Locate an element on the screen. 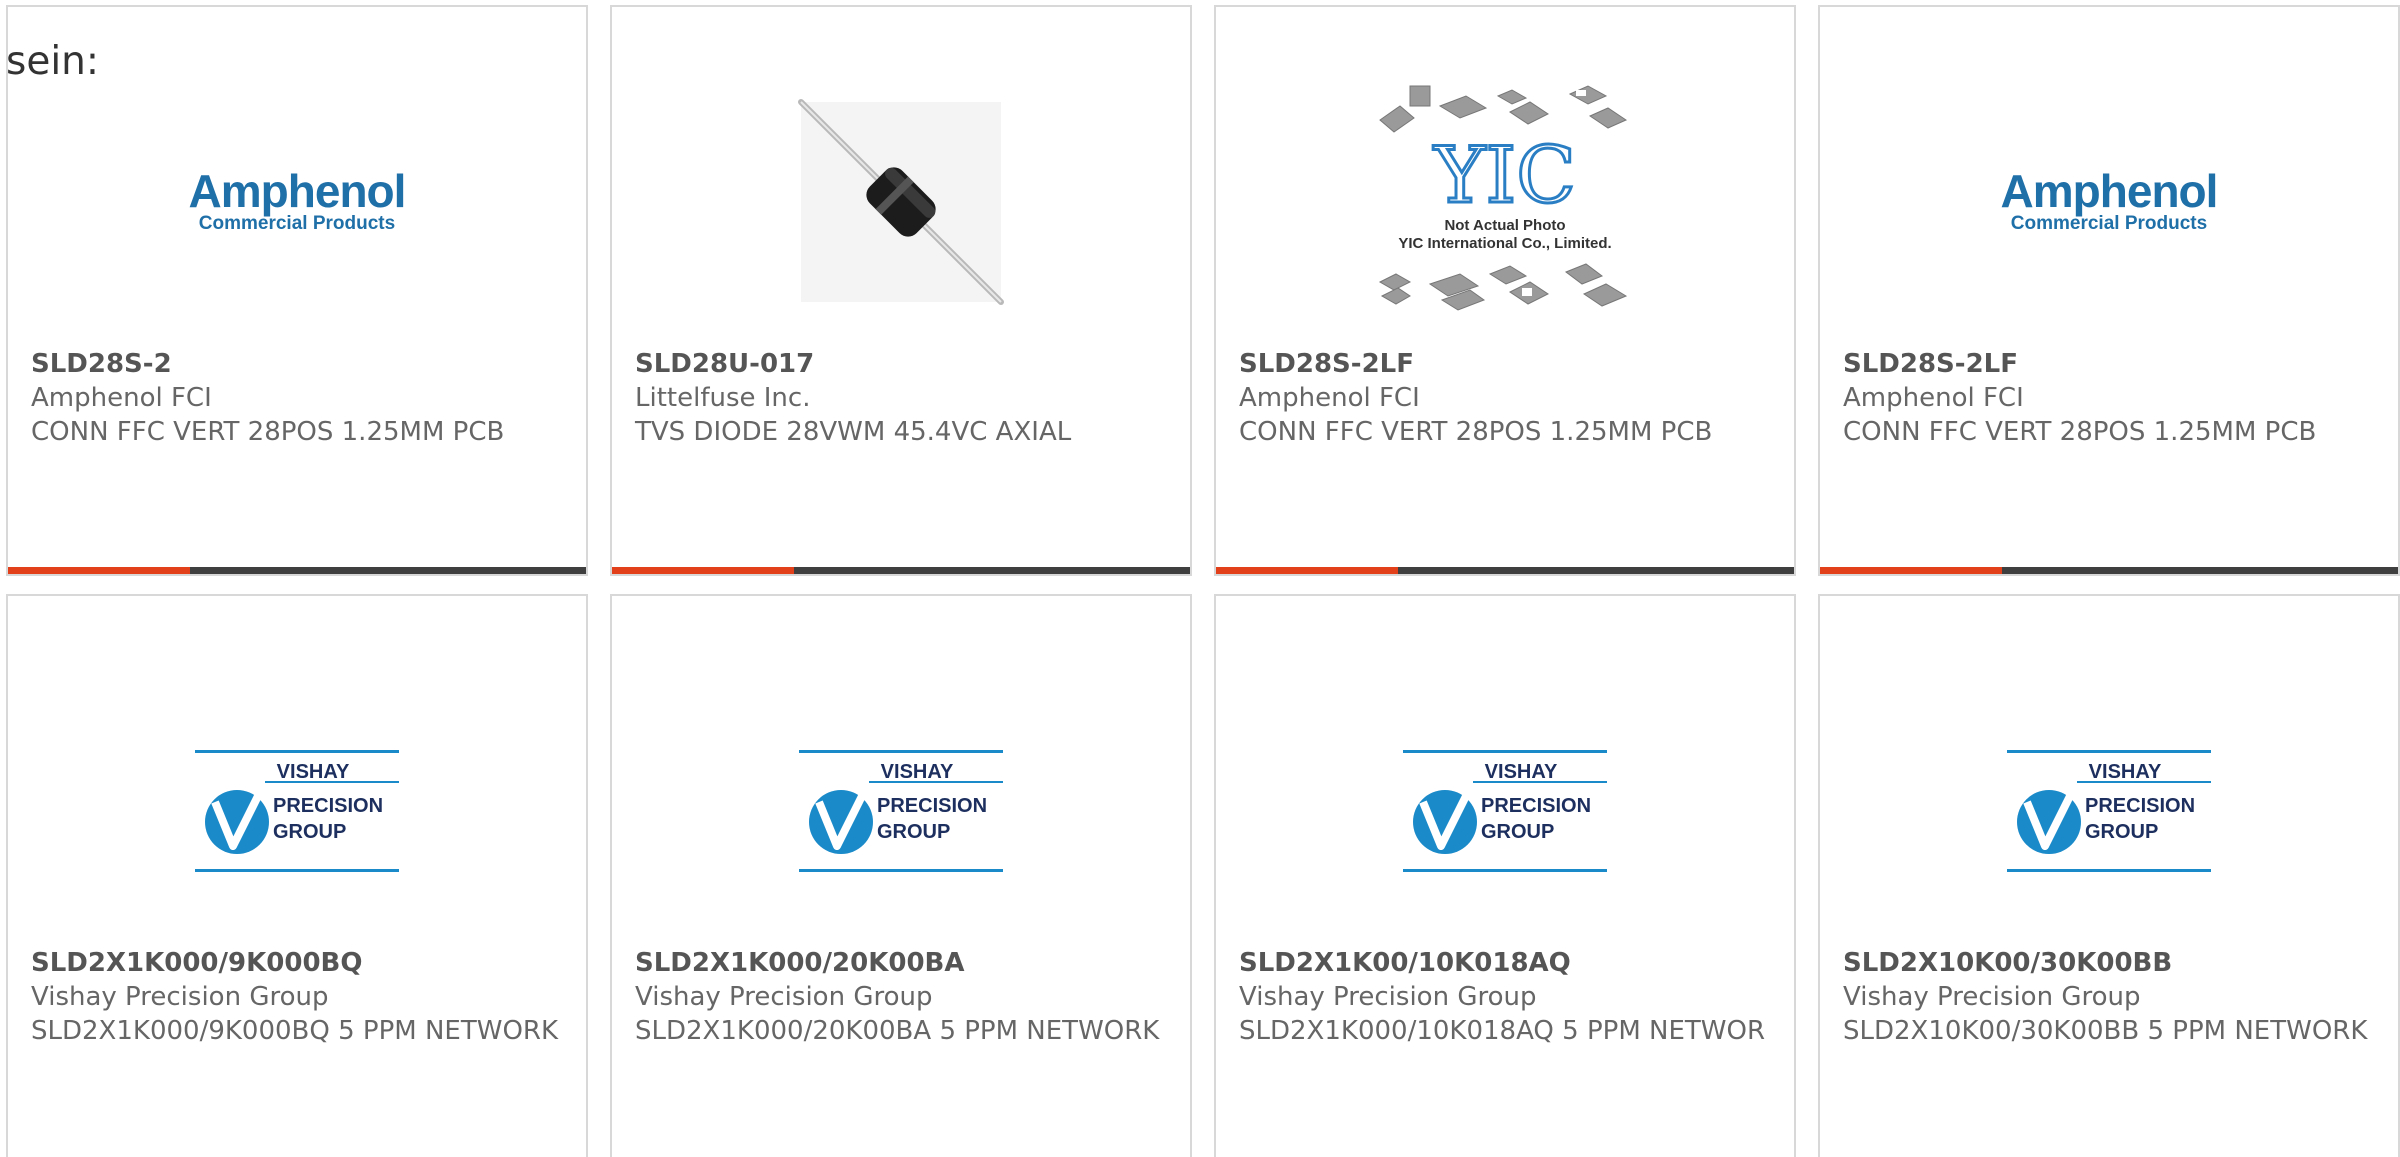  part-number-link: SLD2X1K00/10K018AQ is located at coordinates (1505, 963).